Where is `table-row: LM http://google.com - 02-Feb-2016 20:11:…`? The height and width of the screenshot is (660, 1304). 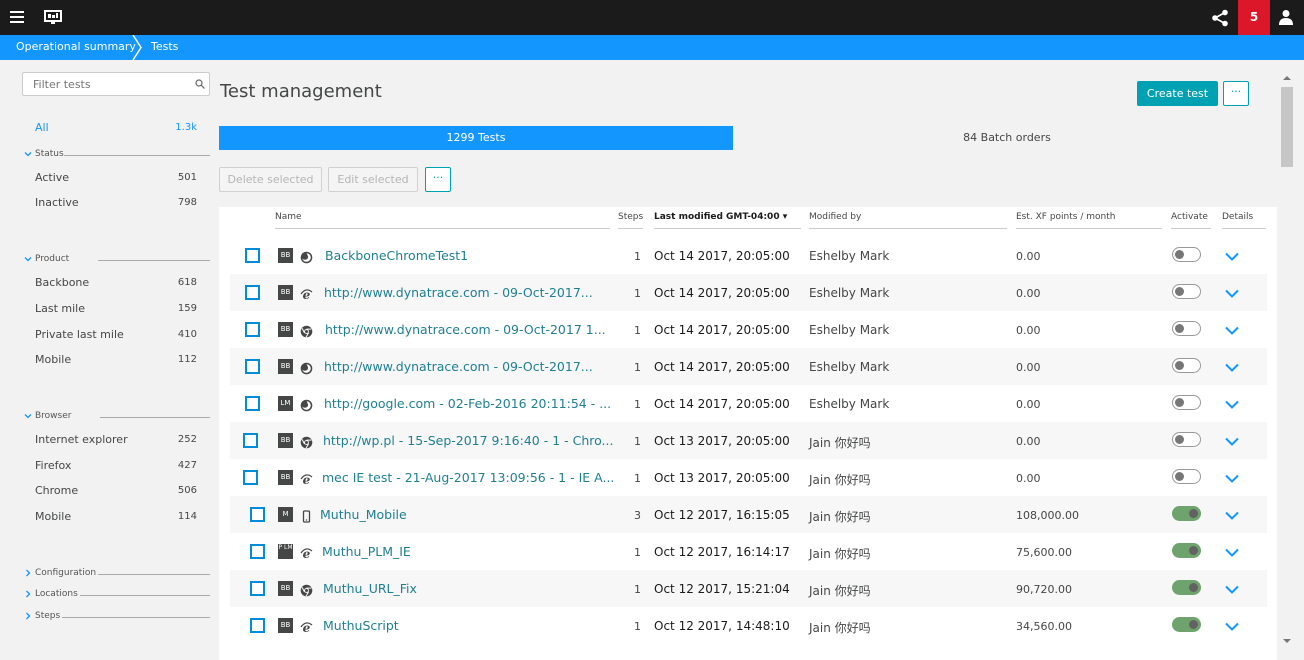
table-row: LM http://google.com - 02-Feb-2016 20:11:… is located at coordinates (748, 403).